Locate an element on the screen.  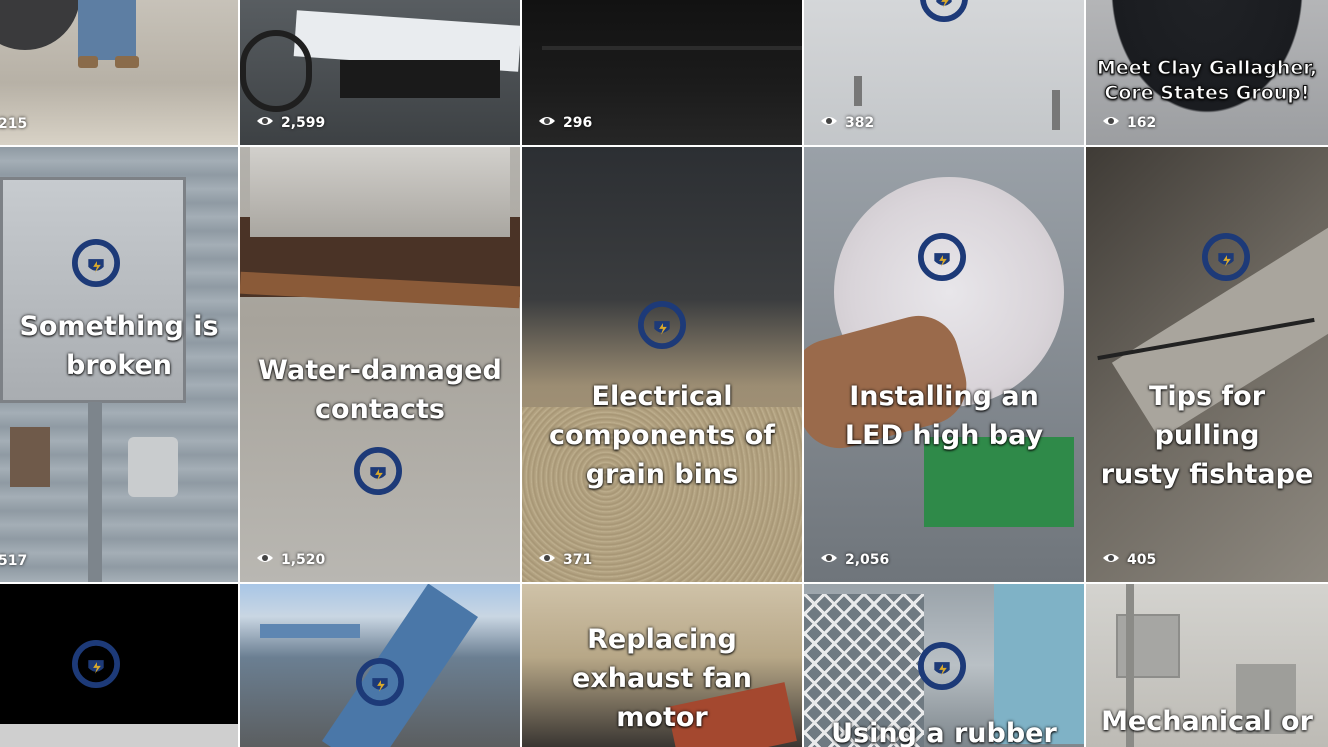
video-caption: Mechanical or is located at coordinates (1207, 721).